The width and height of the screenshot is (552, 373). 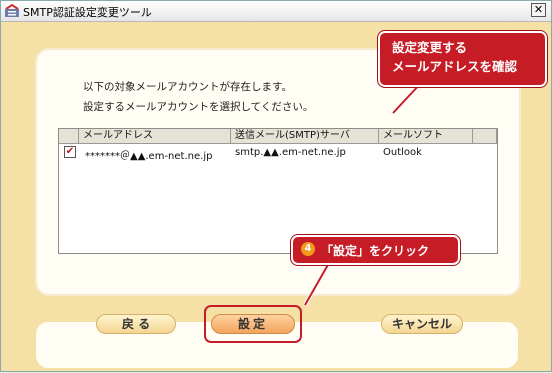 I want to click on row-mail-client: Outlook, so click(x=402, y=152).